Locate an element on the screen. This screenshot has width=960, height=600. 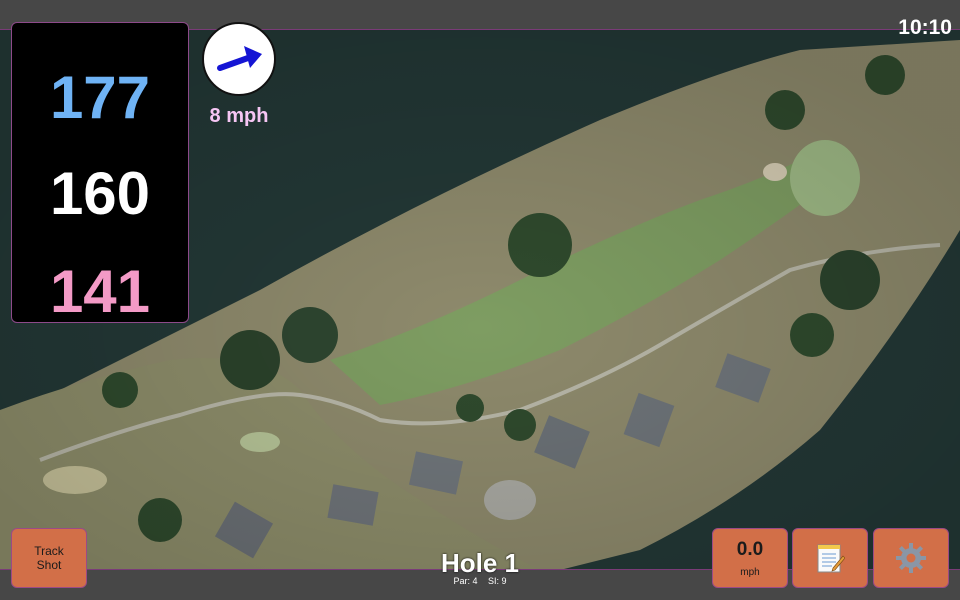
hole-par: Par: 4 is located at coordinates (465, 581).